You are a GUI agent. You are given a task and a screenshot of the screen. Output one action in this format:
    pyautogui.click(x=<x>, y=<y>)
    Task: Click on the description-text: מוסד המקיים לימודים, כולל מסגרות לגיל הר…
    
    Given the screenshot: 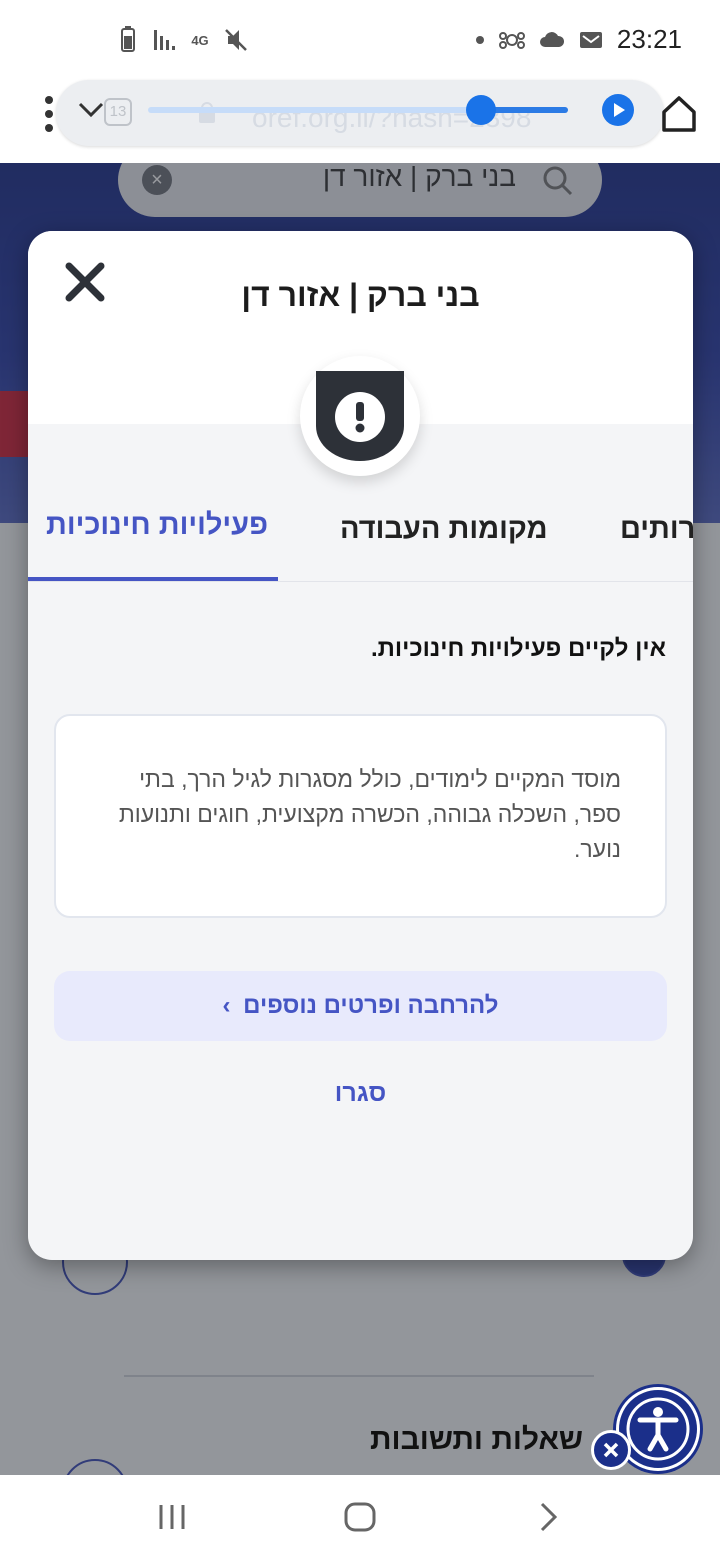 What is the action you would take?
    pyautogui.click(x=369, y=814)
    